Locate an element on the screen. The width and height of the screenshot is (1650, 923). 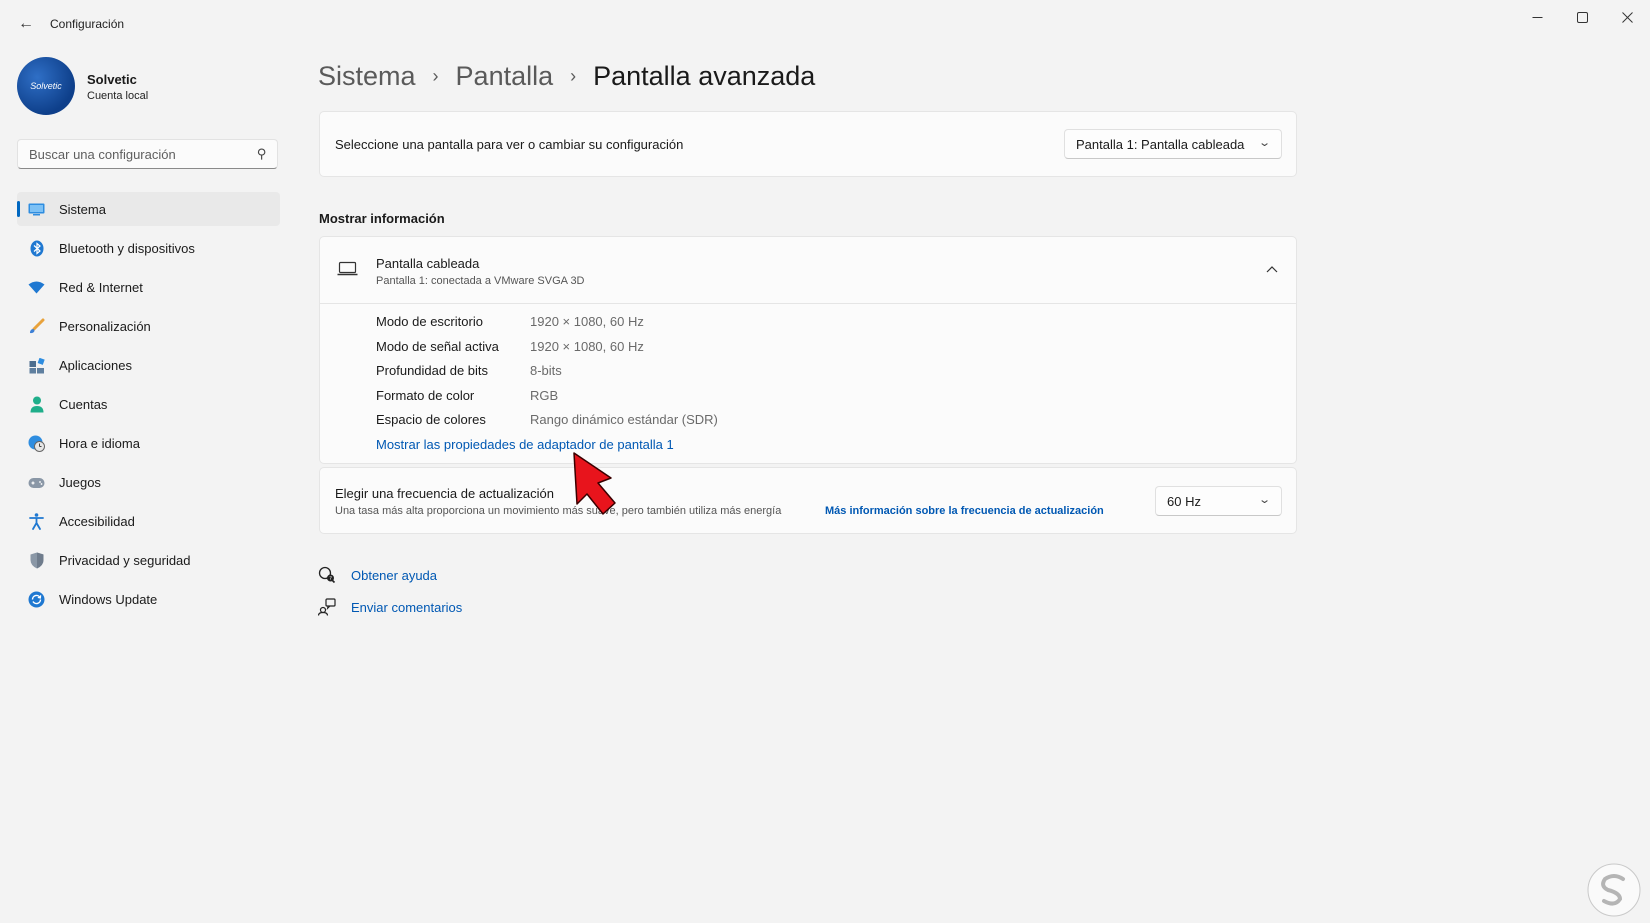
info-value: 8-bits is located at coordinates (546, 370).